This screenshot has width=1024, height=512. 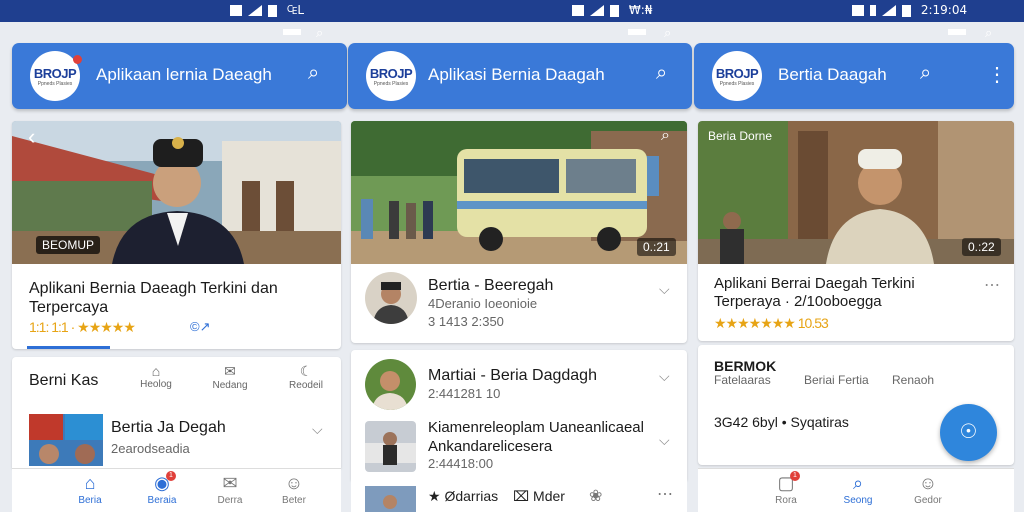 I want to click on share-icon: ©↗, so click(x=200, y=327).